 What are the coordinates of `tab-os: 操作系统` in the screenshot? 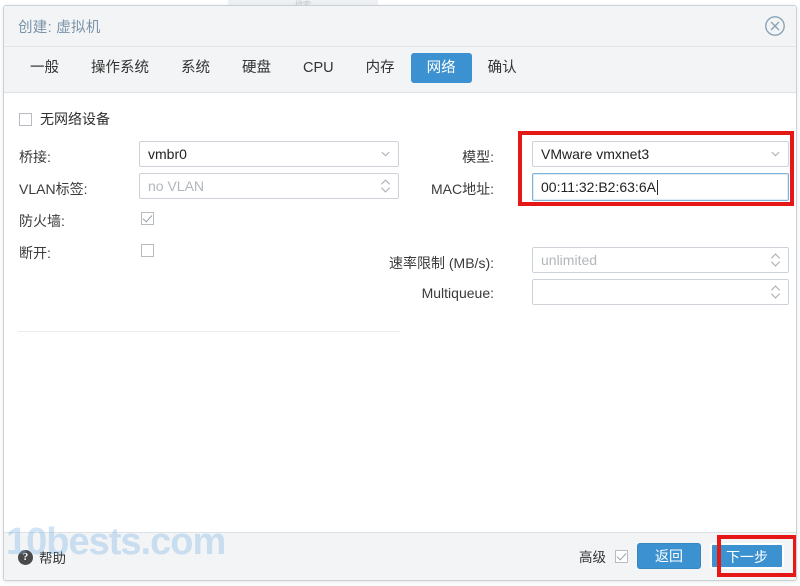 It's located at (120, 68).